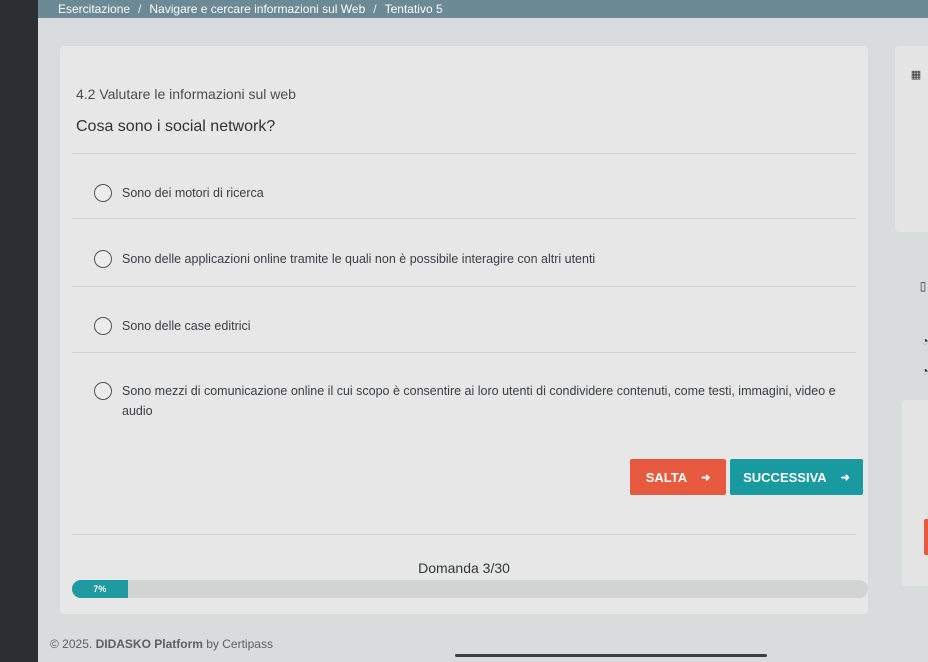  Describe the element at coordinates (71, 644) in the screenshot. I see `footer-copyright: © 2025.` at that location.